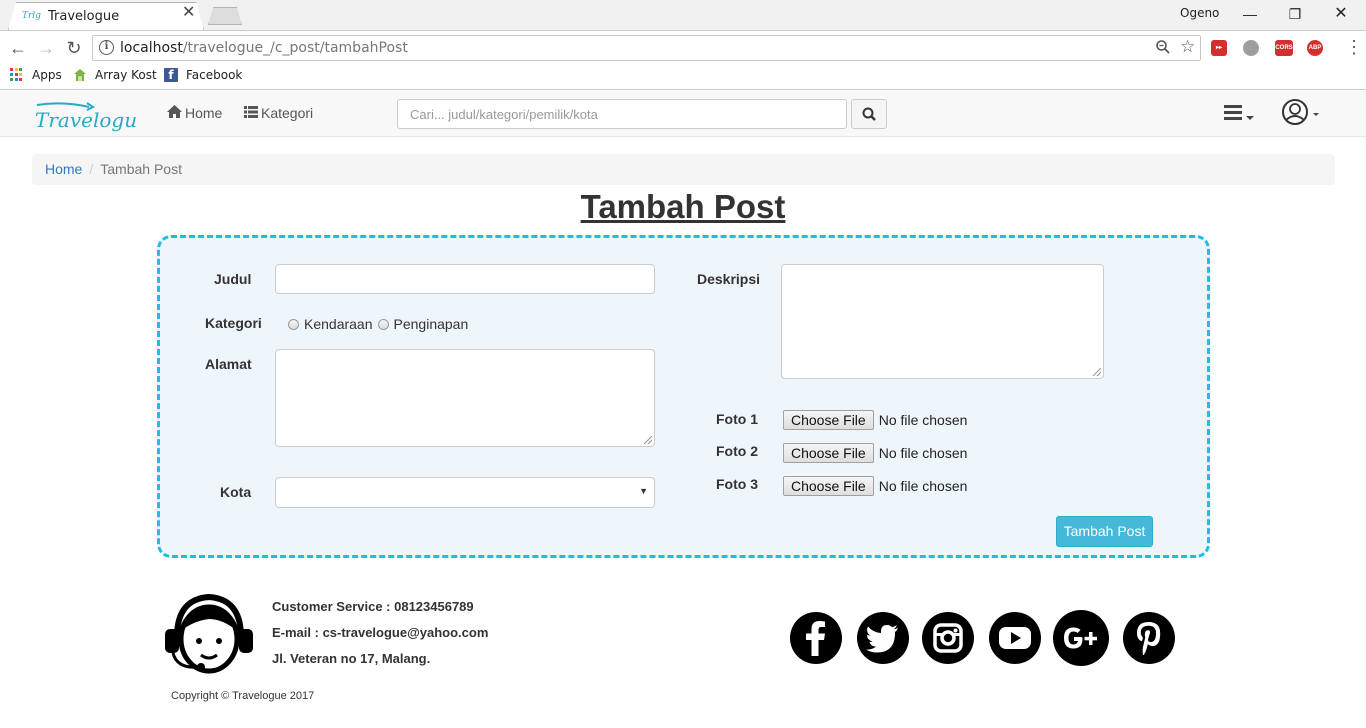 The image size is (1366, 728). What do you see at coordinates (729, 279) in the screenshot?
I see `deskripsi-label: Deskripsi` at bounding box center [729, 279].